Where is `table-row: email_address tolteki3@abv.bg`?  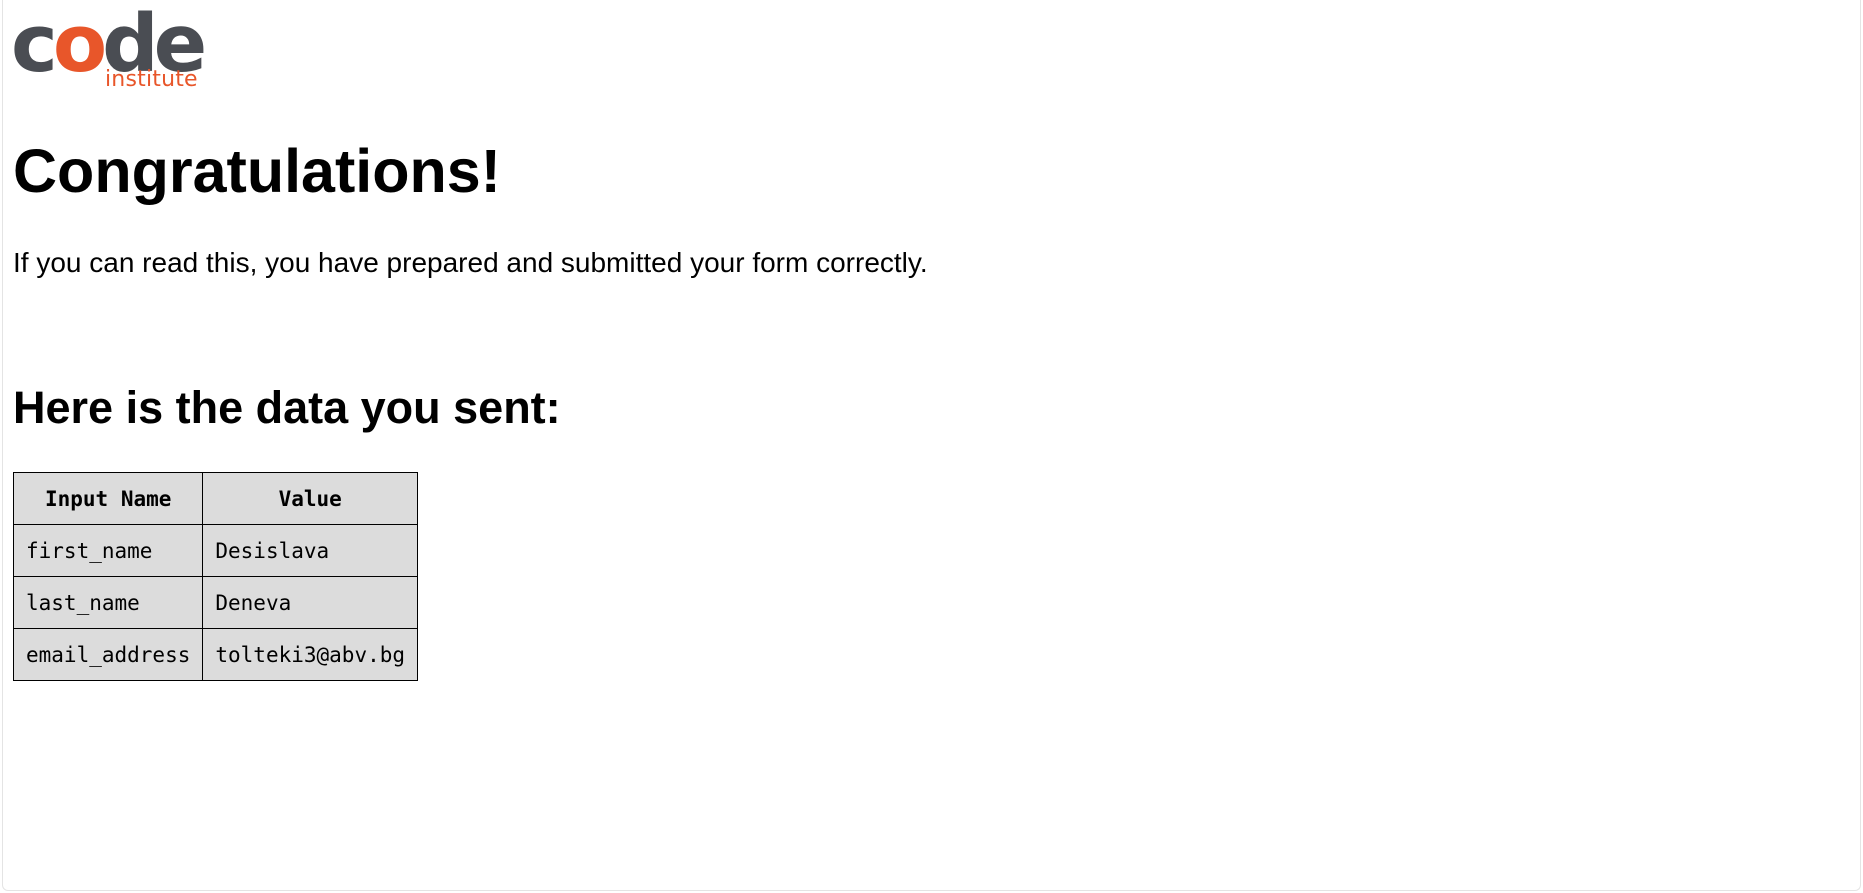
table-row: email_address tolteki3@abv.bg is located at coordinates (215, 654).